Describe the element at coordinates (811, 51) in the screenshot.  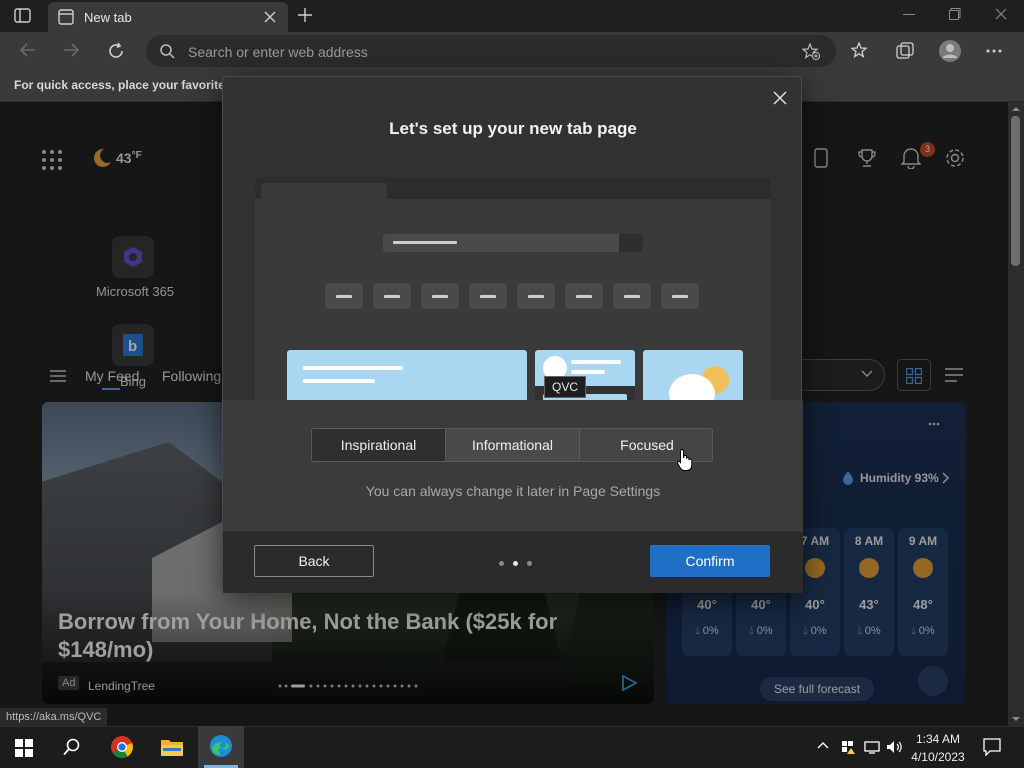
I see `add-favorite-icon` at that location.